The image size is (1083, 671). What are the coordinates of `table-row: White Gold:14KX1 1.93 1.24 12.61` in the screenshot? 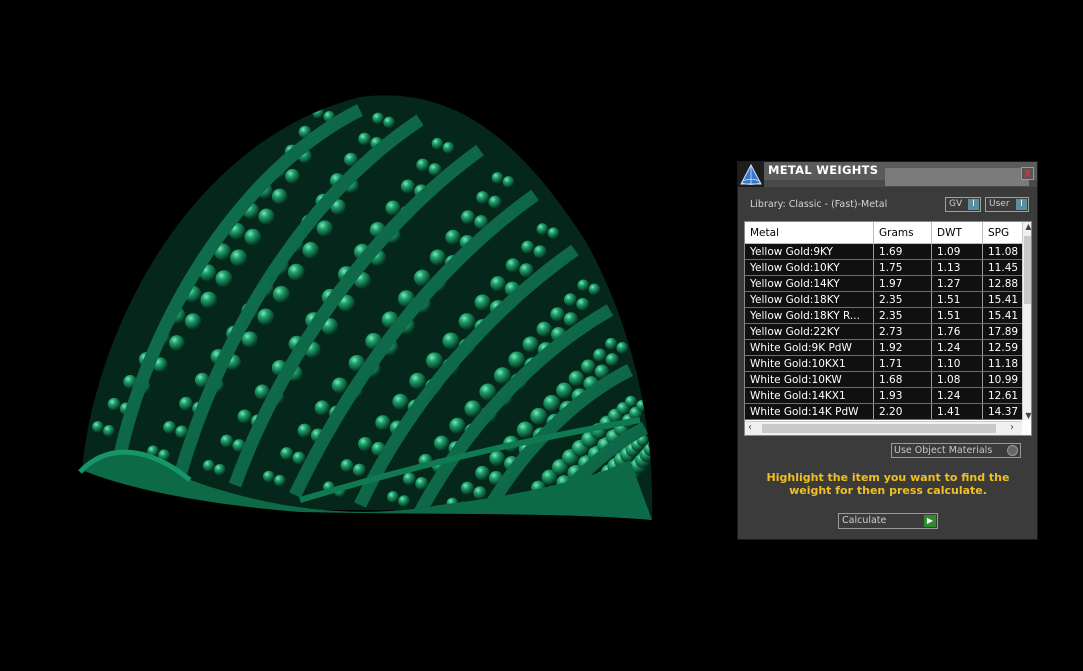 It's located at (888, 395).